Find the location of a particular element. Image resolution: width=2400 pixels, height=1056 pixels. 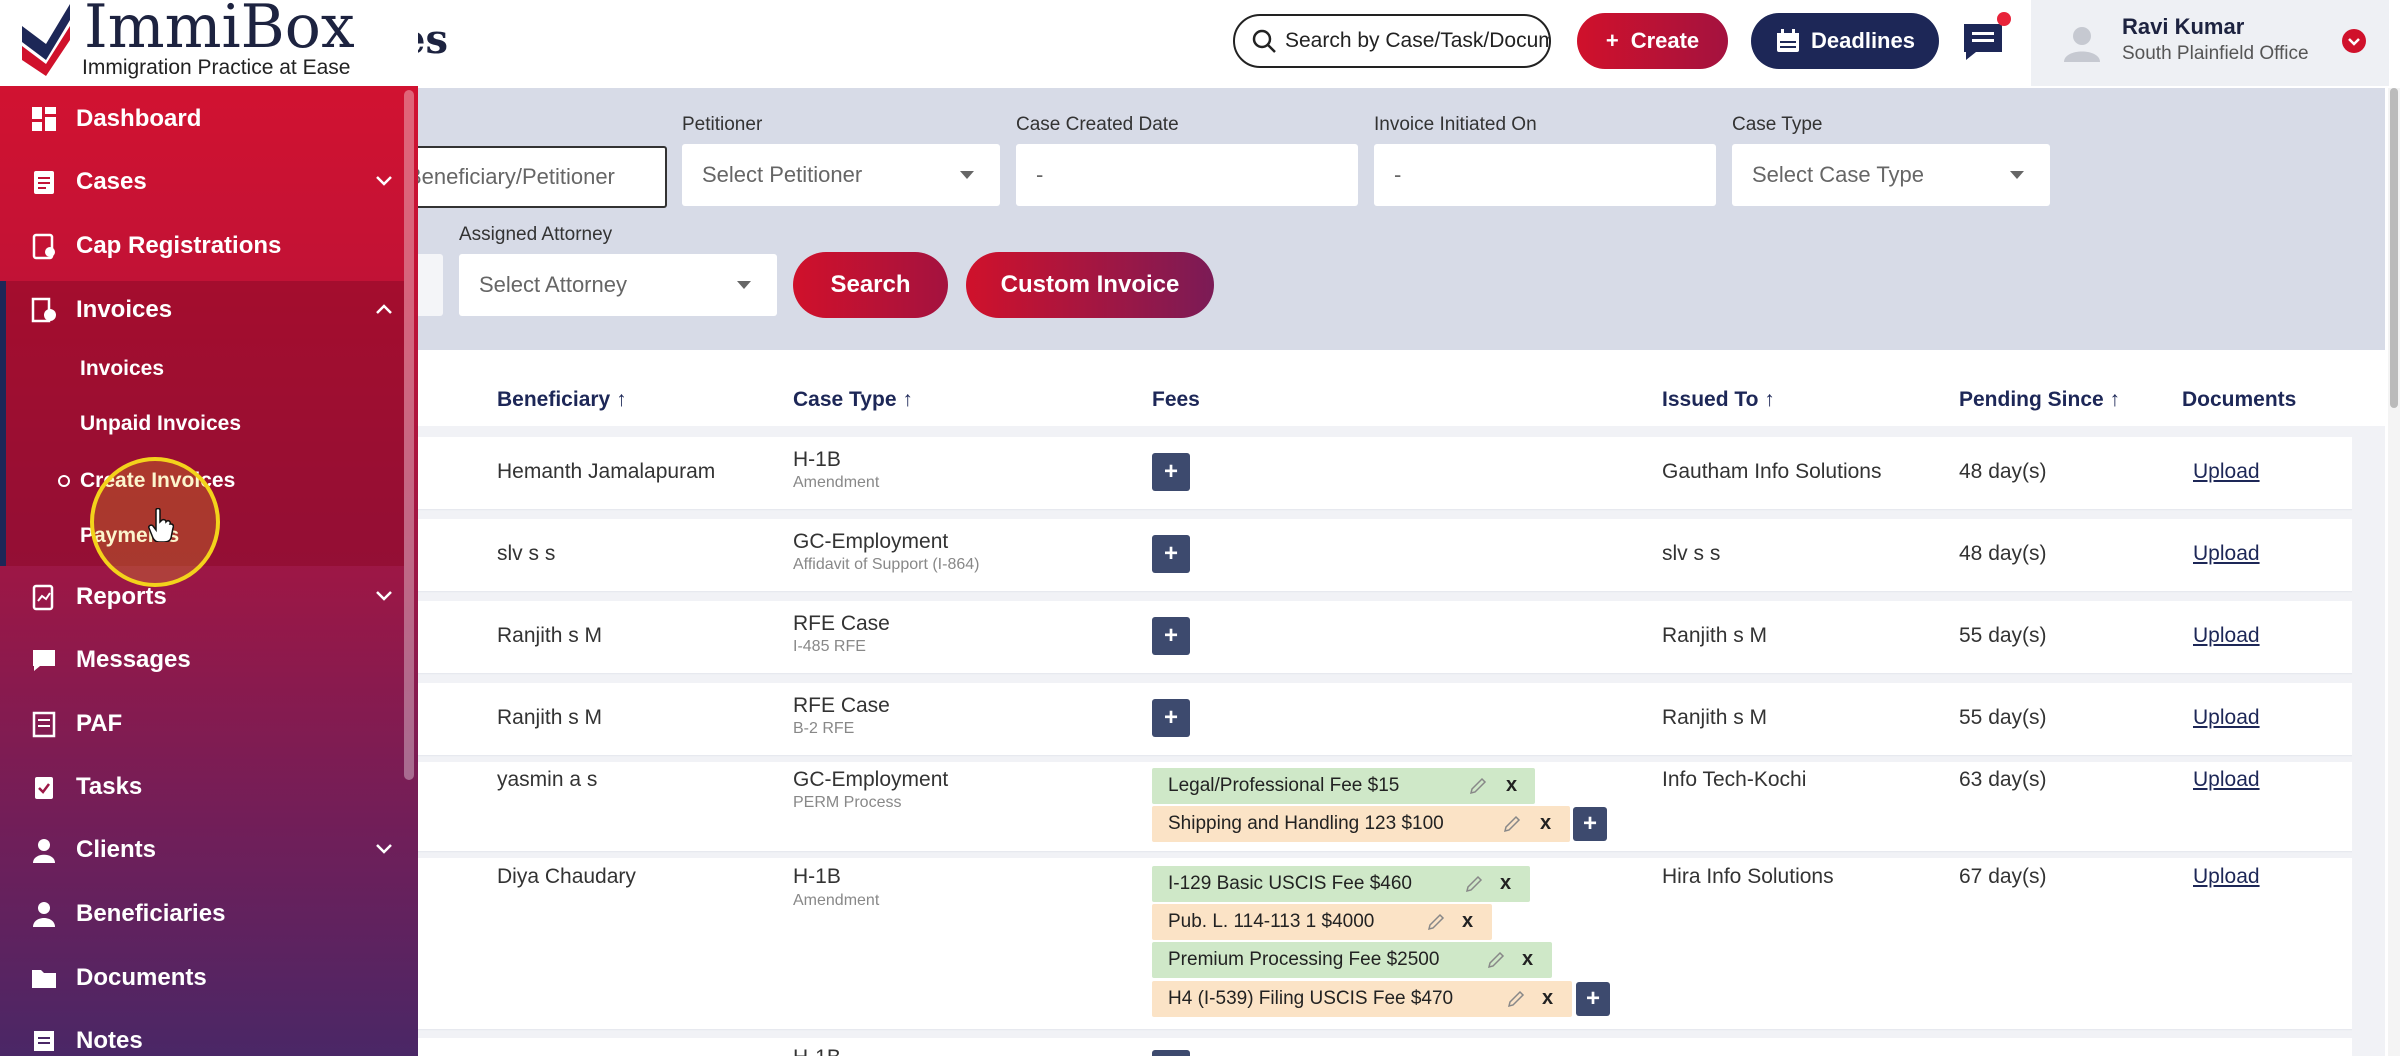

submenu-item-invoices: Invoices is located at coordinates (122, 369).